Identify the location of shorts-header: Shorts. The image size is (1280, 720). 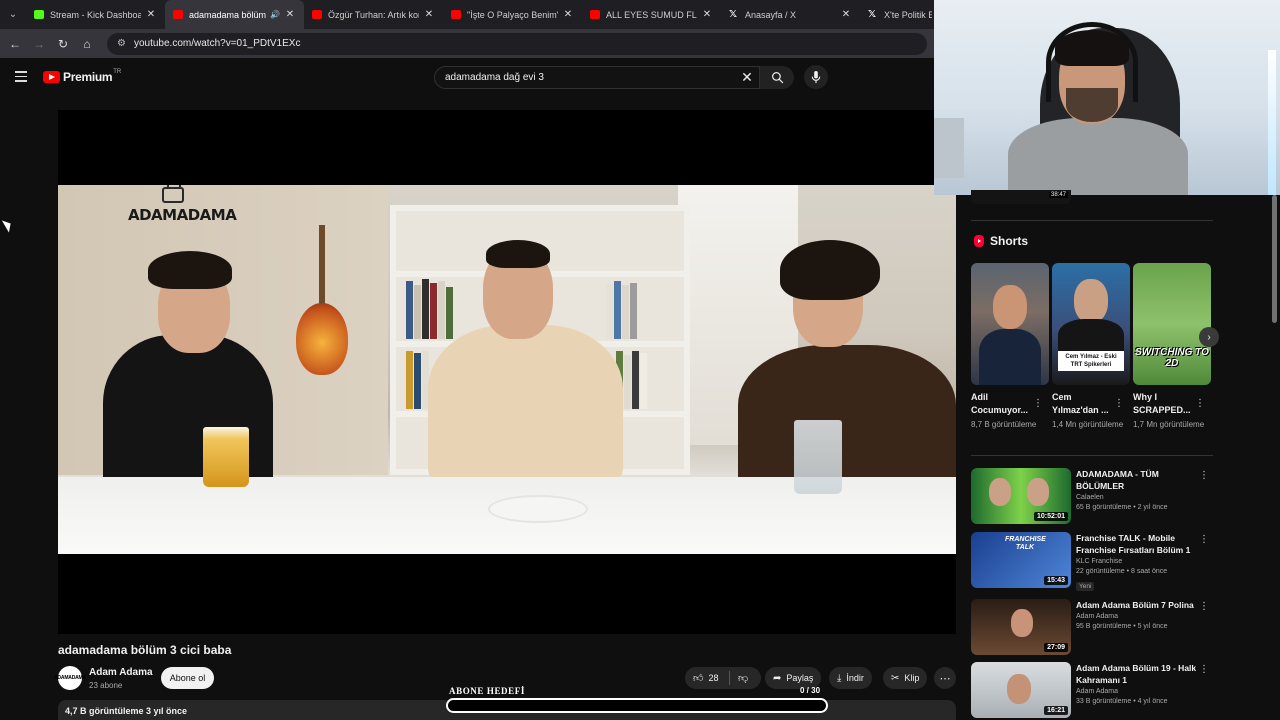
(1001, 241).